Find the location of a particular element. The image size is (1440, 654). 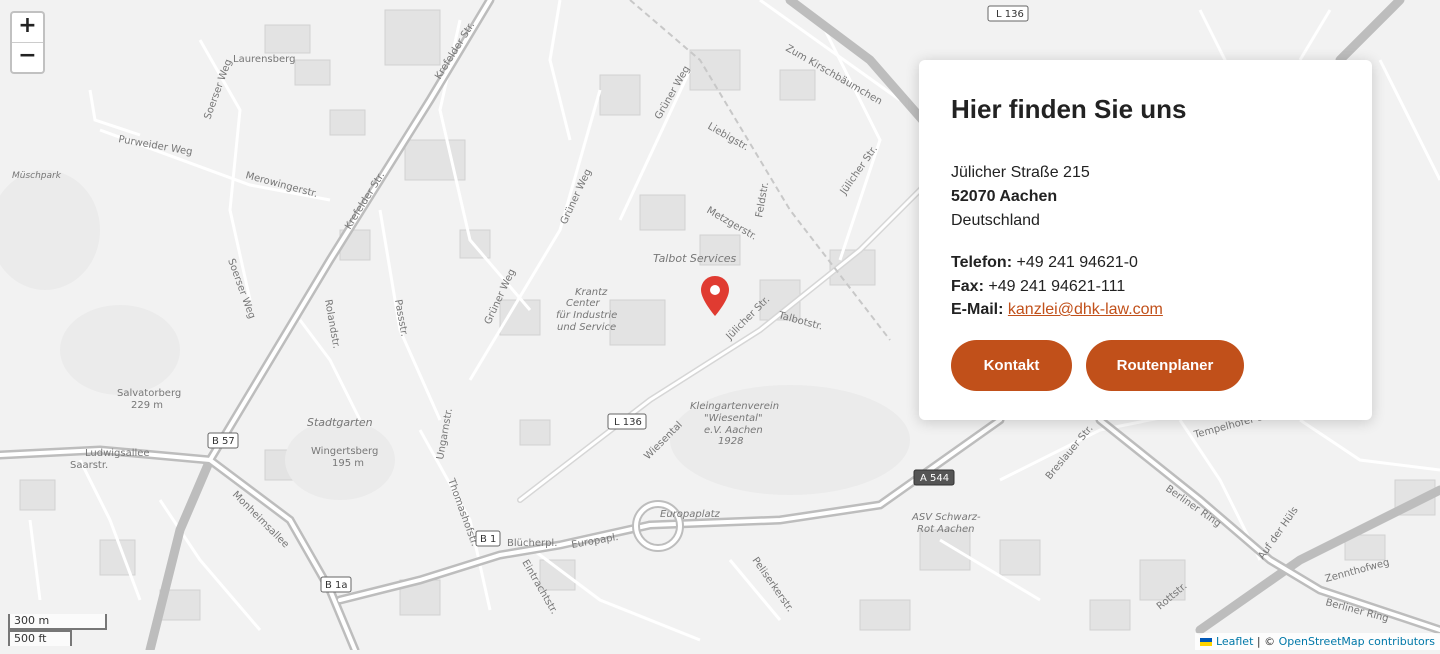

contact-button: Kontakt is located at coordinates (1011, 365).